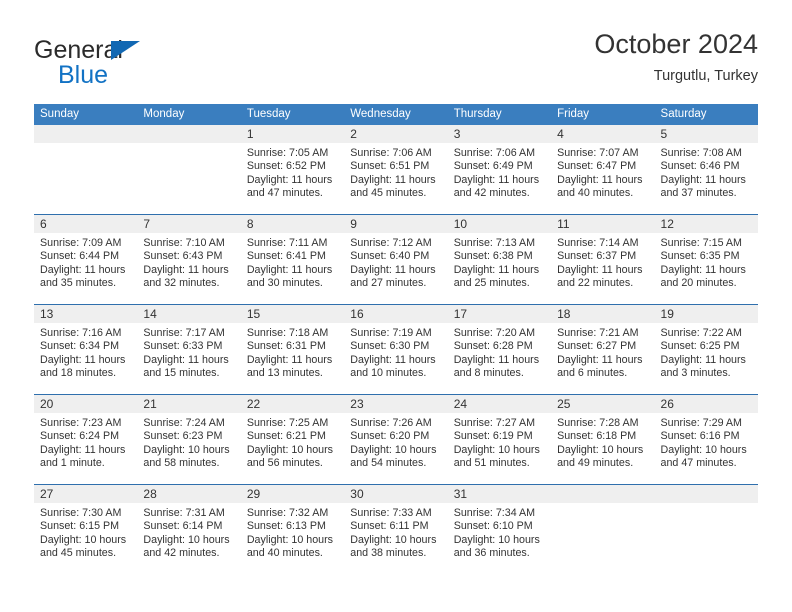  Describe the element at coordinates (494, 333) in the screenshot. I see `sunrise-text: Sunrise: 7:20 AM` at that location.